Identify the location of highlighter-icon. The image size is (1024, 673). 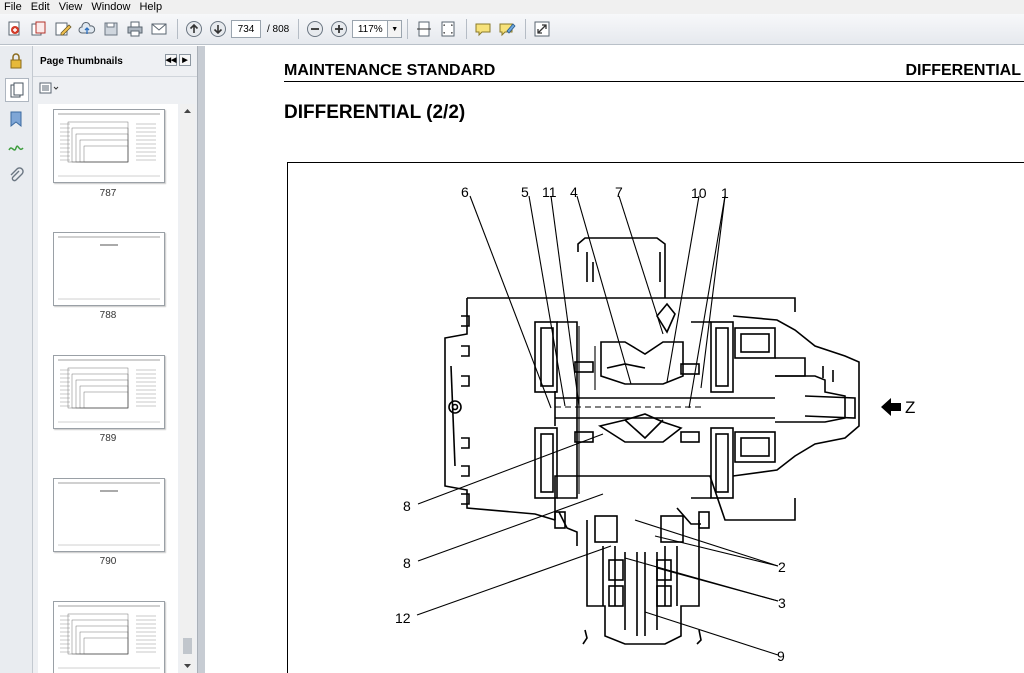
(507, 30).